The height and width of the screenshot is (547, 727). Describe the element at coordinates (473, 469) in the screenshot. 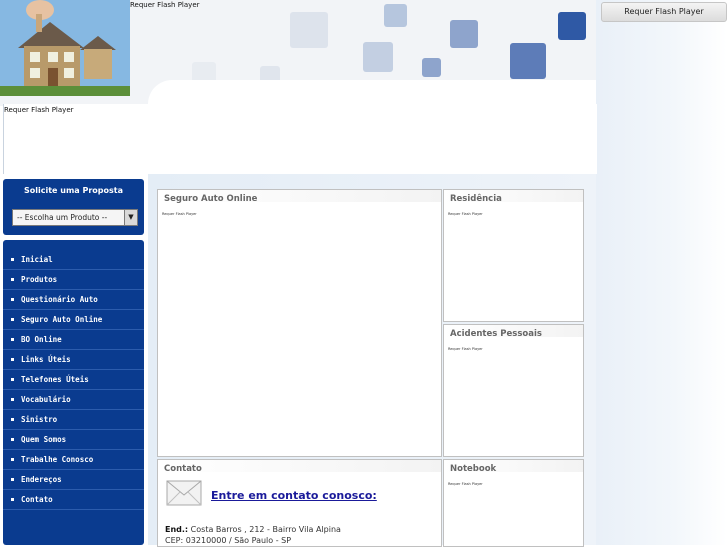

I see `panel-title: Notebook` at that location.